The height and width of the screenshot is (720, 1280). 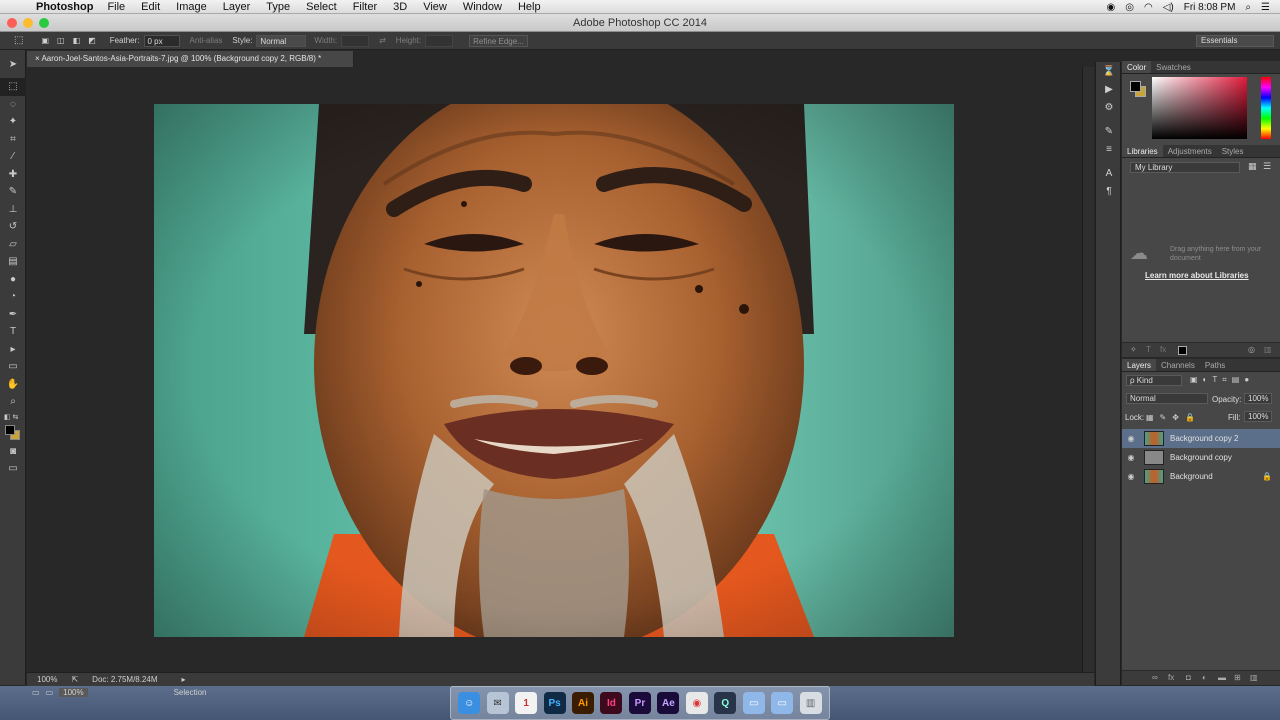 I want to click on blur-tool-icon: ●, so click(x=13, y=280).